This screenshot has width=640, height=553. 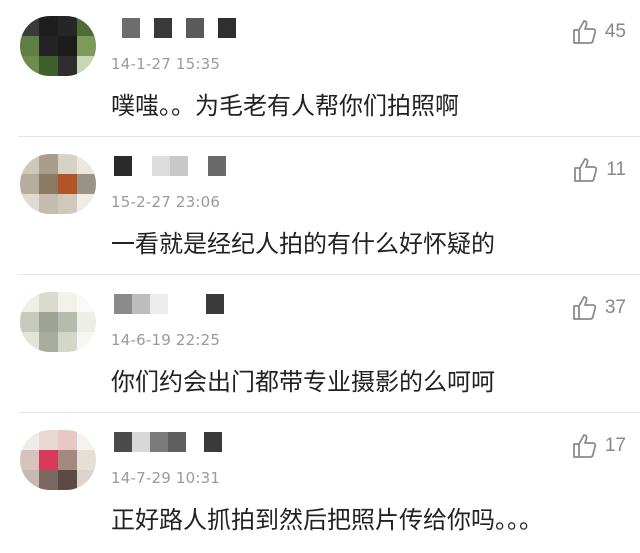 What do you see at coordinates (615, 307) in the screenshot?
I see `like-count: 37` at bounding box center [615, 307].